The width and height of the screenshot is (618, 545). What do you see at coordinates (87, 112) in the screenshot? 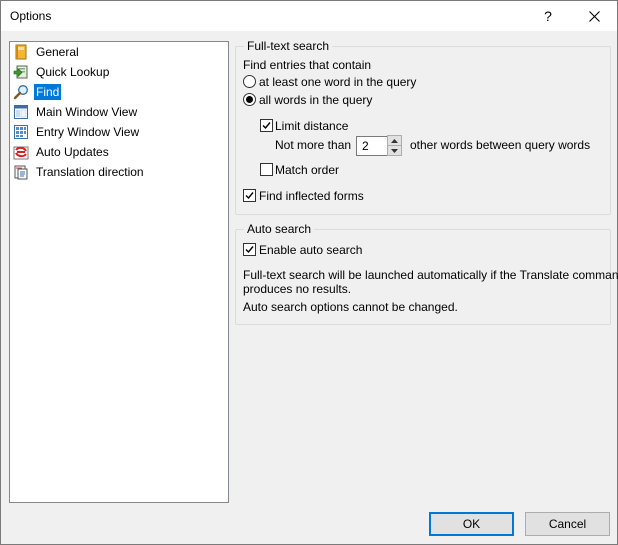
I see `tree-label-main-window-view: Main Window View` at bounding box center [87, 112].